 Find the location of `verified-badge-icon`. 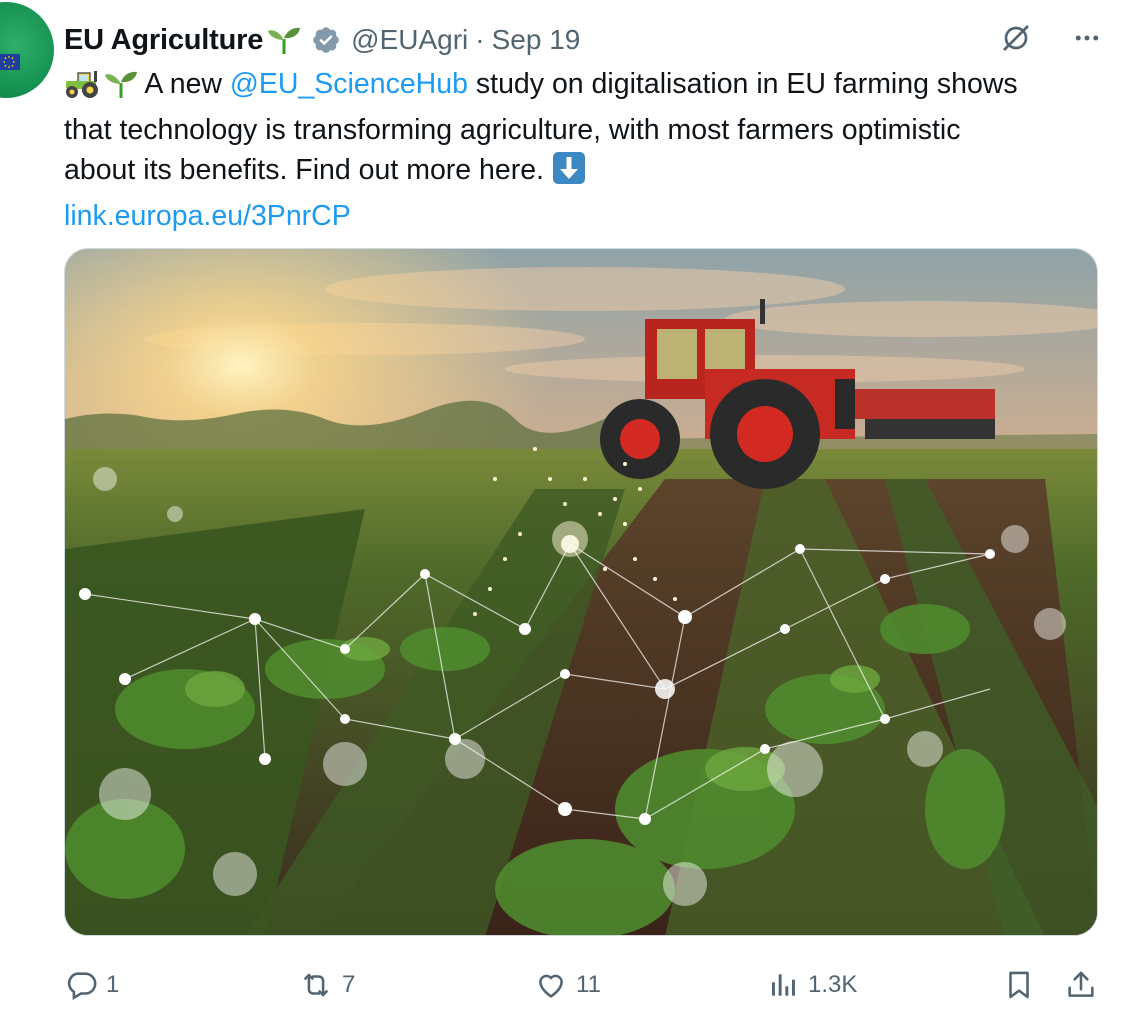

verified-badge-icon is located at coordinates (326, 40).